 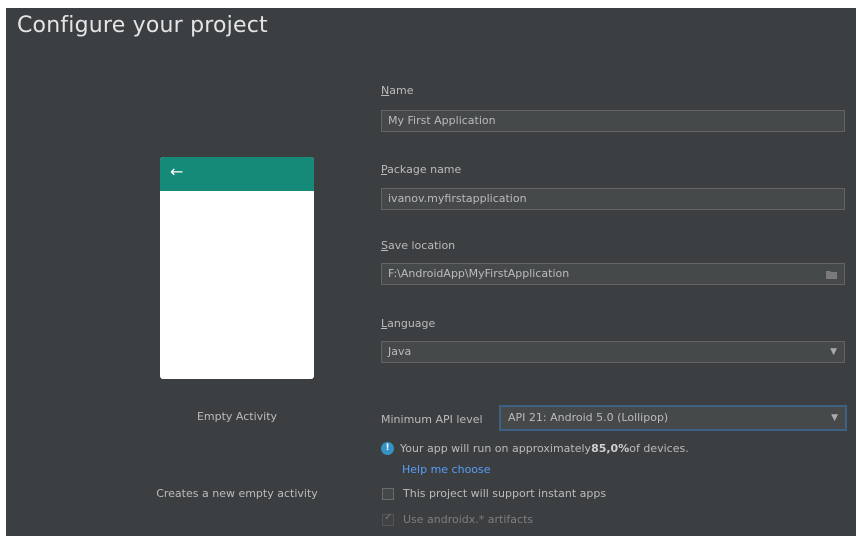 What do you see at coordinates (142, 25) in the screenshot?
I see `page-title: Configure your project` at bounding box center [142, 25].